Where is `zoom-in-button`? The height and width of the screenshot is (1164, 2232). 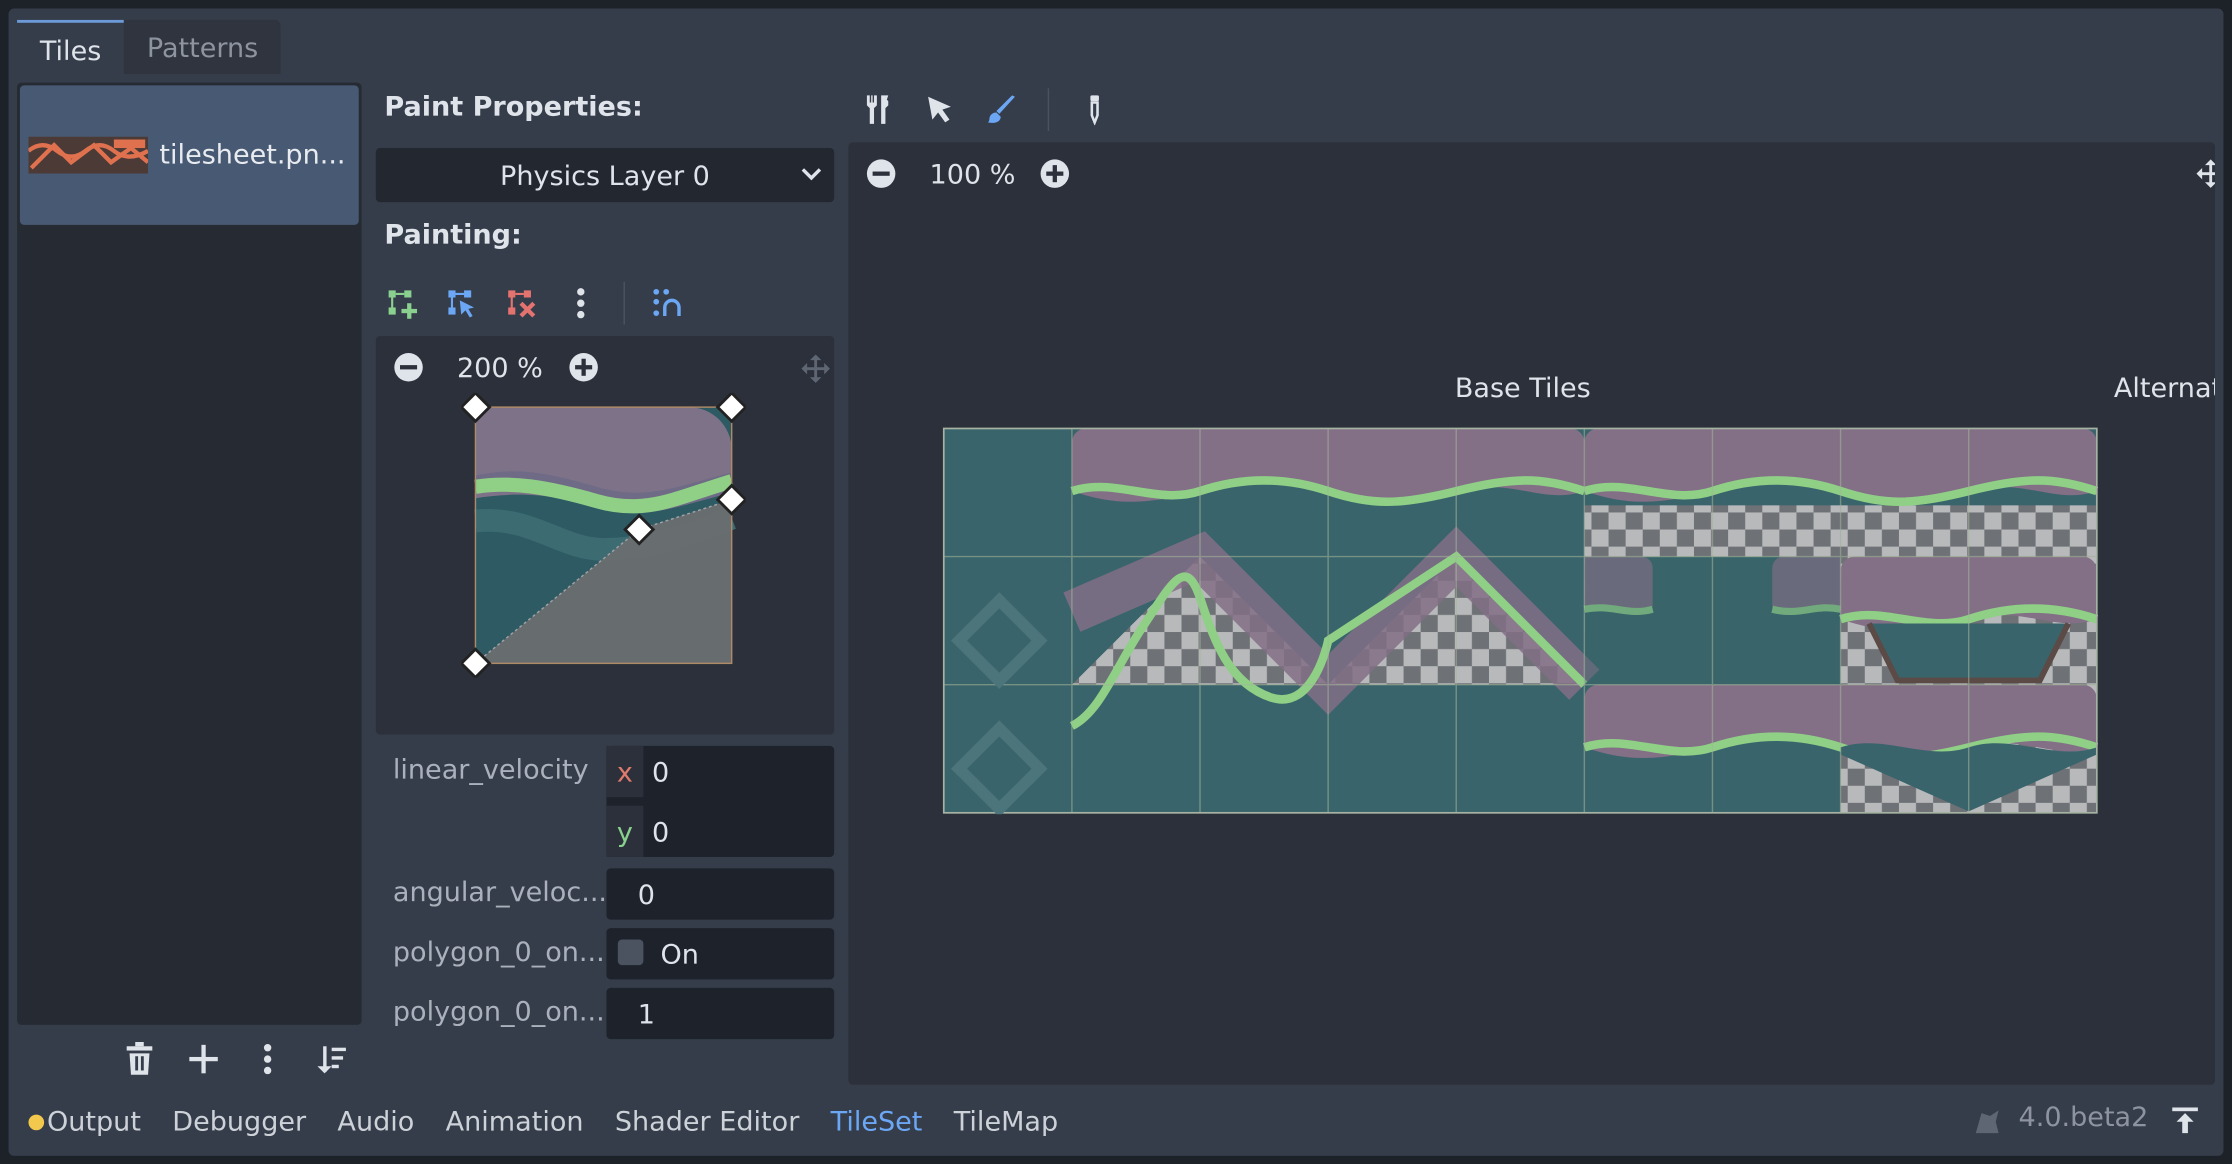
zoom-in-button is located at coordinates (583, 370).